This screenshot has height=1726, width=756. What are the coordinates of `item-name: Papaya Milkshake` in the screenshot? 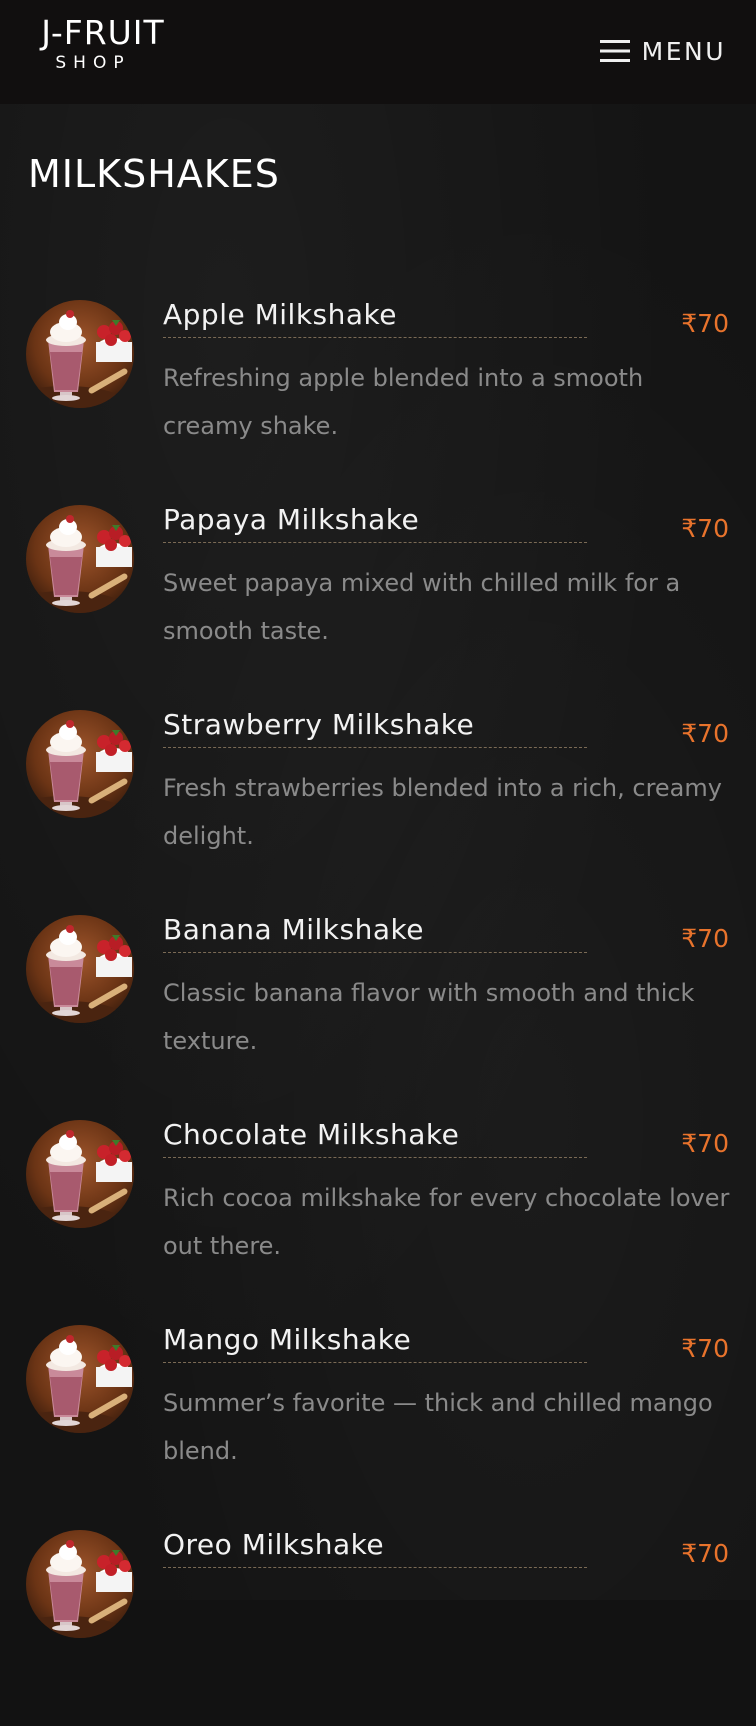 It's located at (291, 519).